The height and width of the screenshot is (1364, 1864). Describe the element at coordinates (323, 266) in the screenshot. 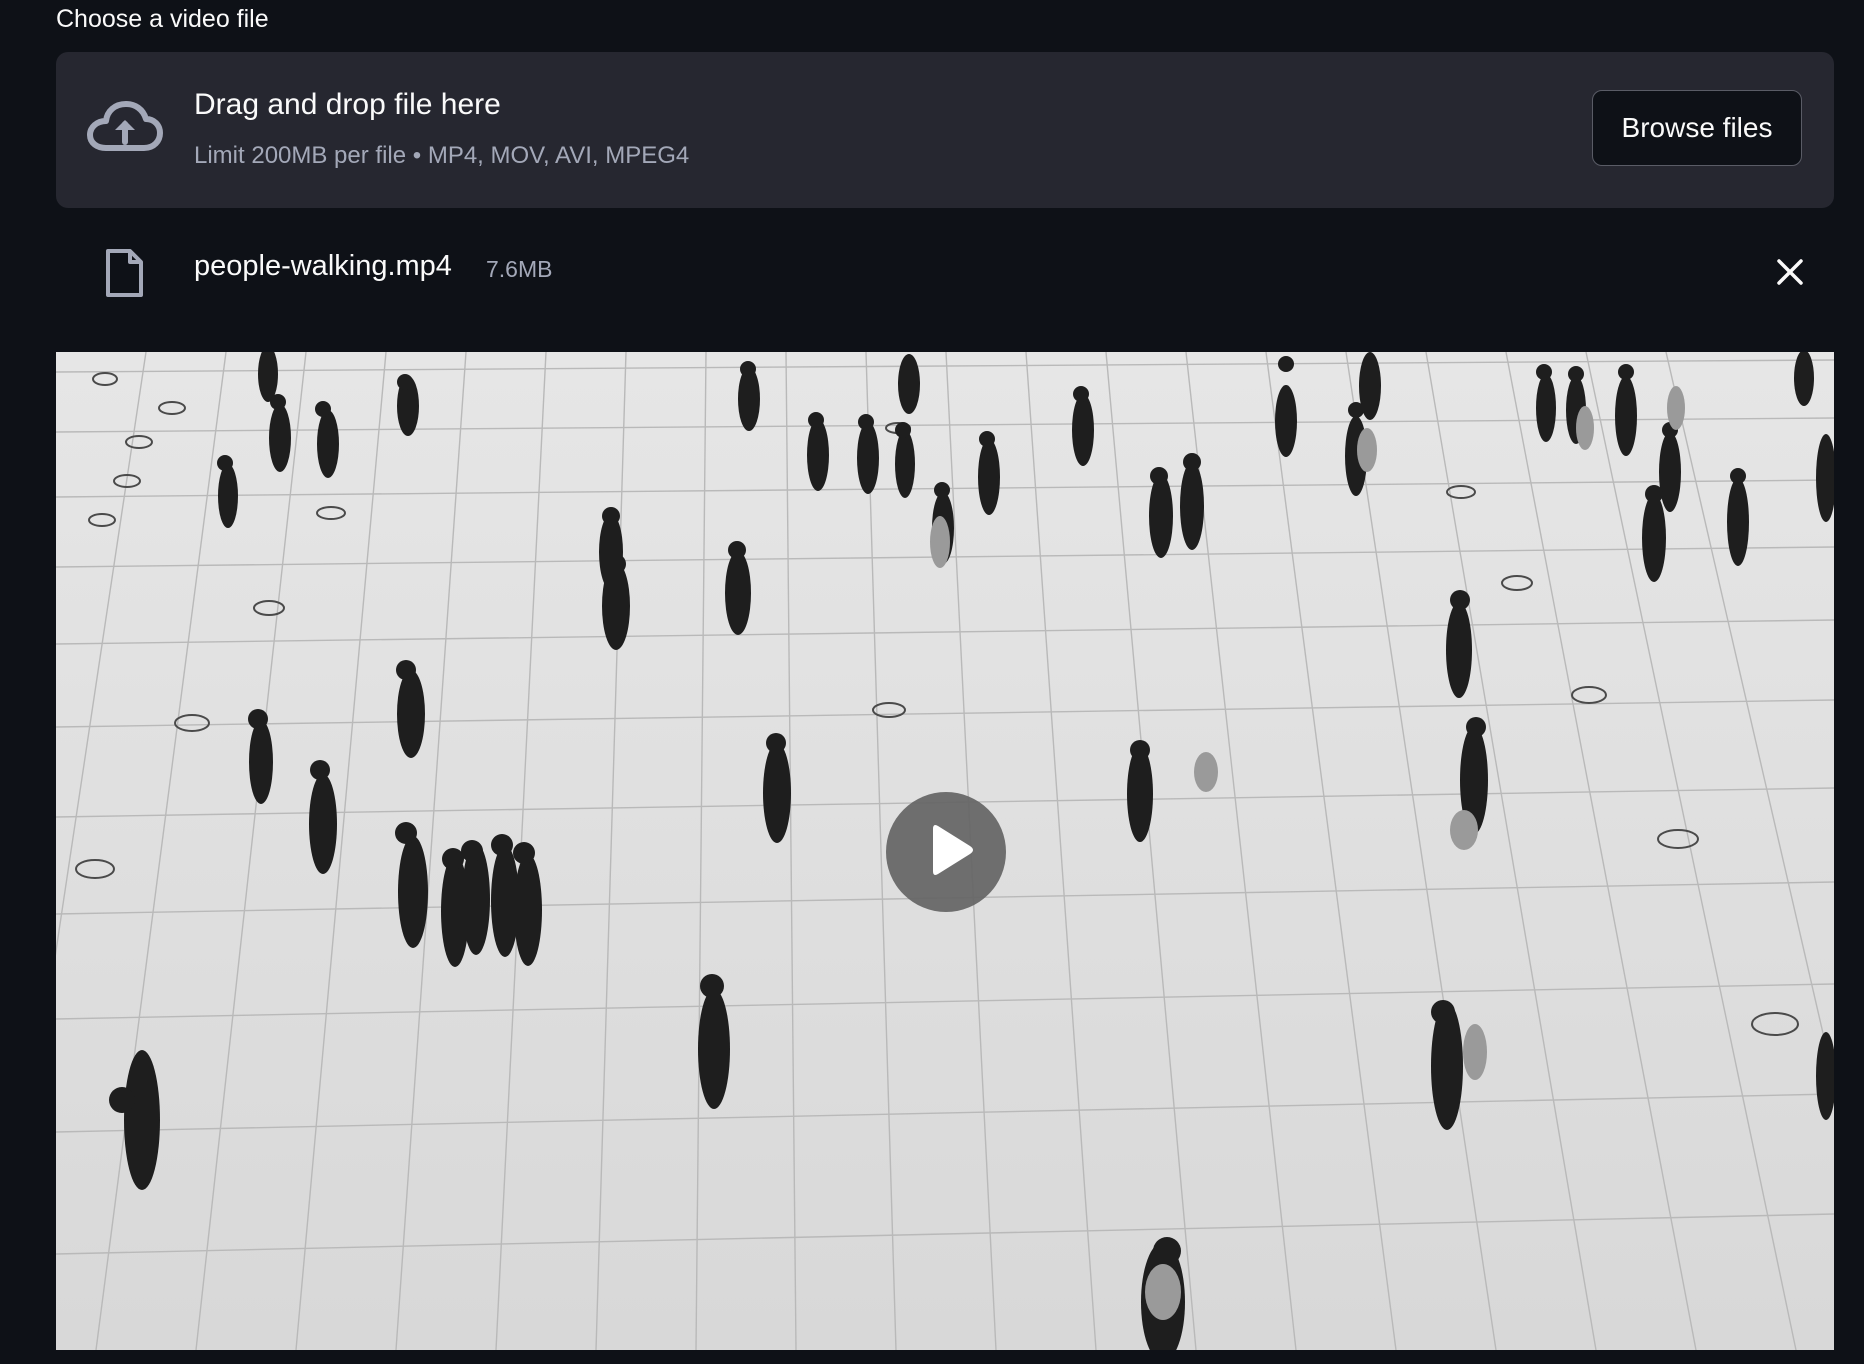

I see `file-name: people-walking.mp4` at that location.